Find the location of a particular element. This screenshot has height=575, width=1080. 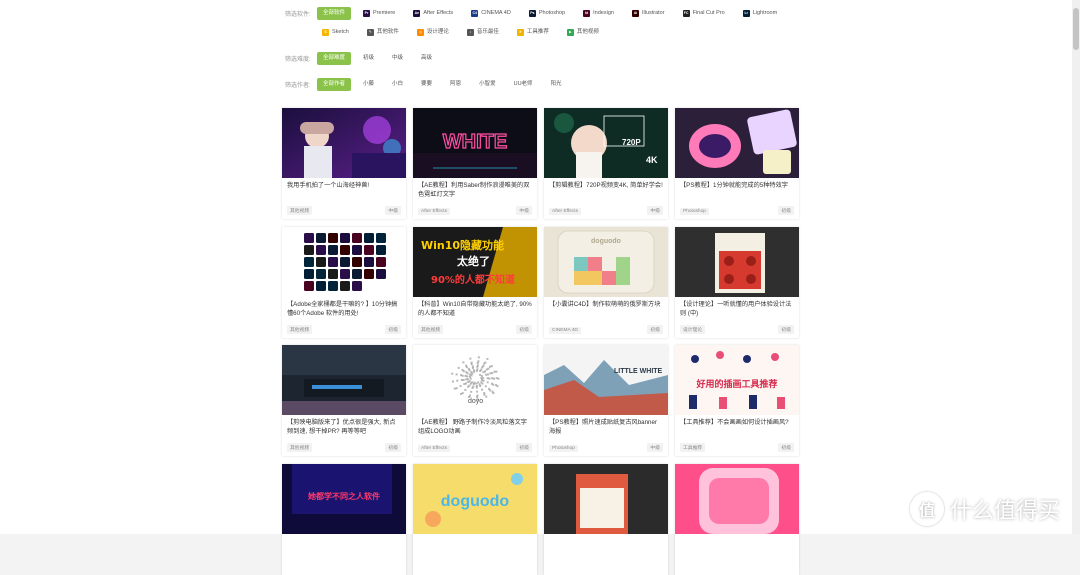

software-chip: Ps Photoshop is located at coordinates (547, 13).